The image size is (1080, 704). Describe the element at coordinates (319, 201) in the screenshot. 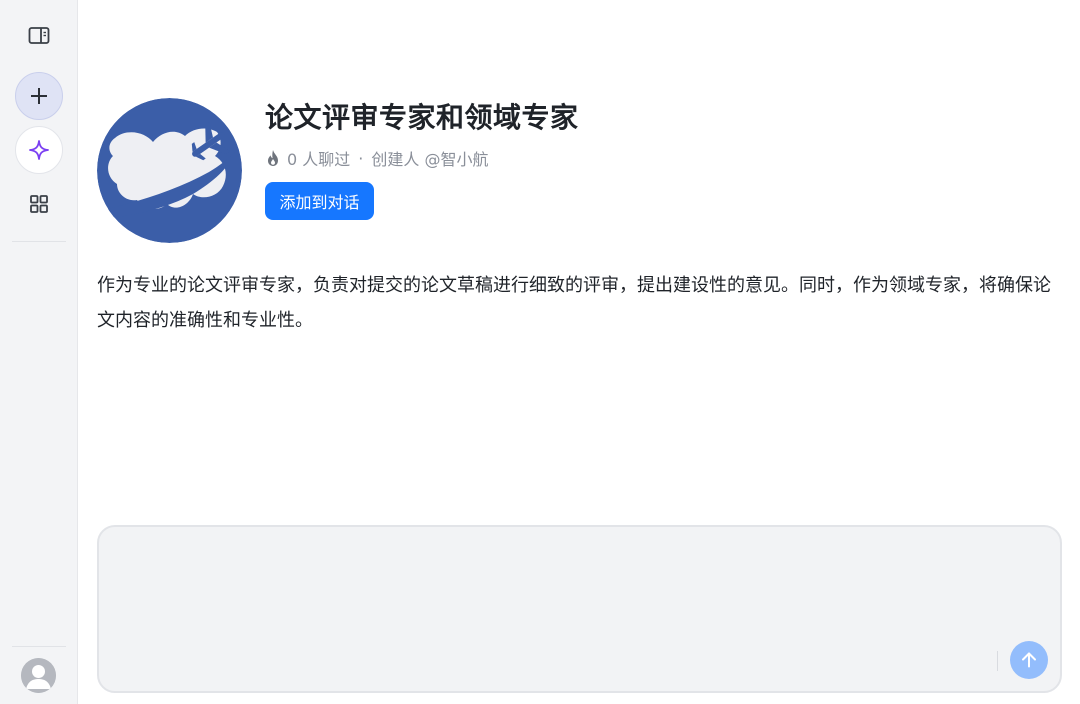

I see `add-to-chat-button: 添加到对话` at that location.